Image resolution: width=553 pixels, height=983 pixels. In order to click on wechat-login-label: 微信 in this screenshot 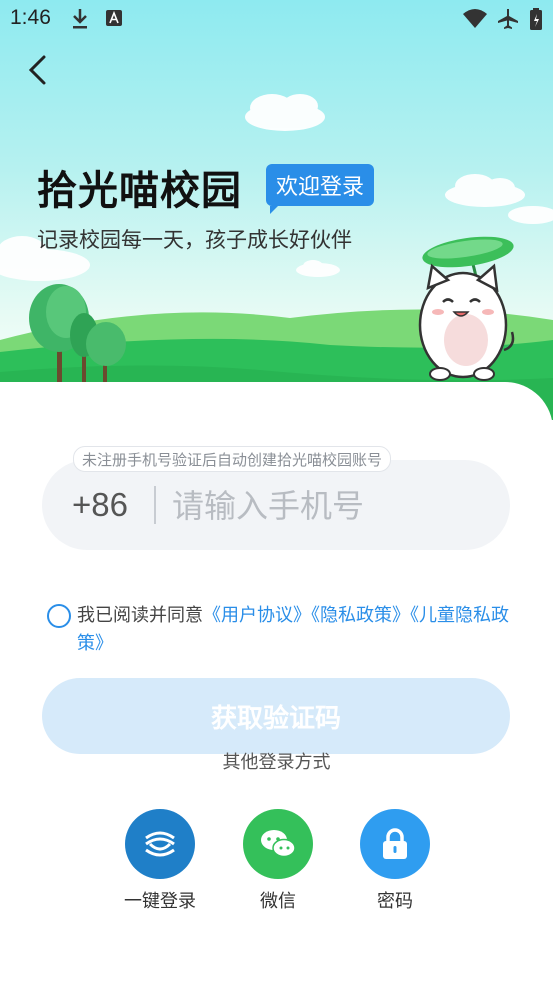, I will do `click(278, 901)`.